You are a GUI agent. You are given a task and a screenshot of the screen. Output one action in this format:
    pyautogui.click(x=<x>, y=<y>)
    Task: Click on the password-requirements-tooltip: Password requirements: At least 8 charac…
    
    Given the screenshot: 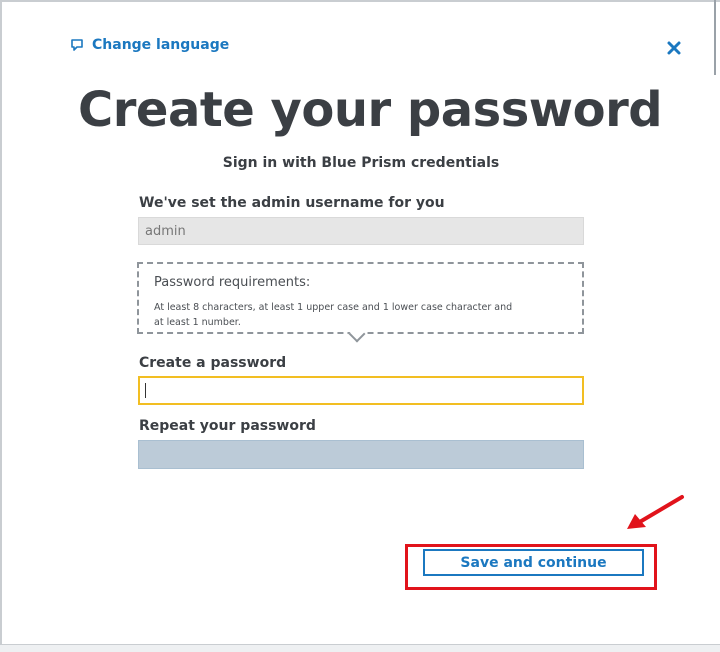 What is the action you would take?
    pyautogui.click(x=360, y=302)
    